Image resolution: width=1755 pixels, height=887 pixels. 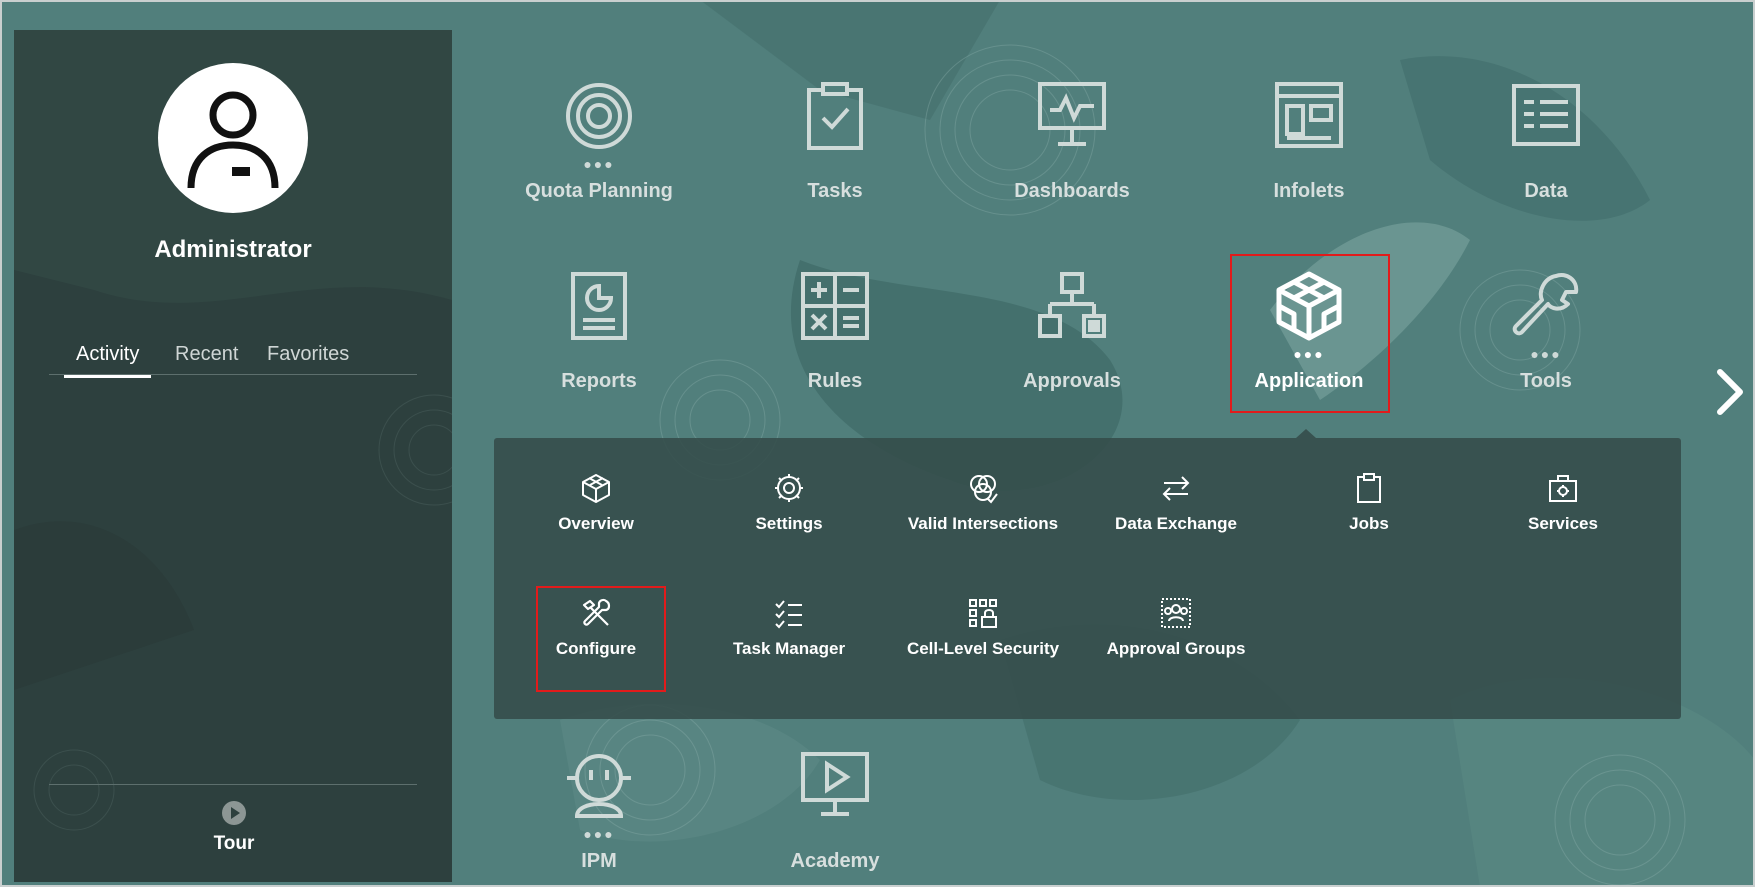 I want to click on robot-icon, so click(x=599, y=786).